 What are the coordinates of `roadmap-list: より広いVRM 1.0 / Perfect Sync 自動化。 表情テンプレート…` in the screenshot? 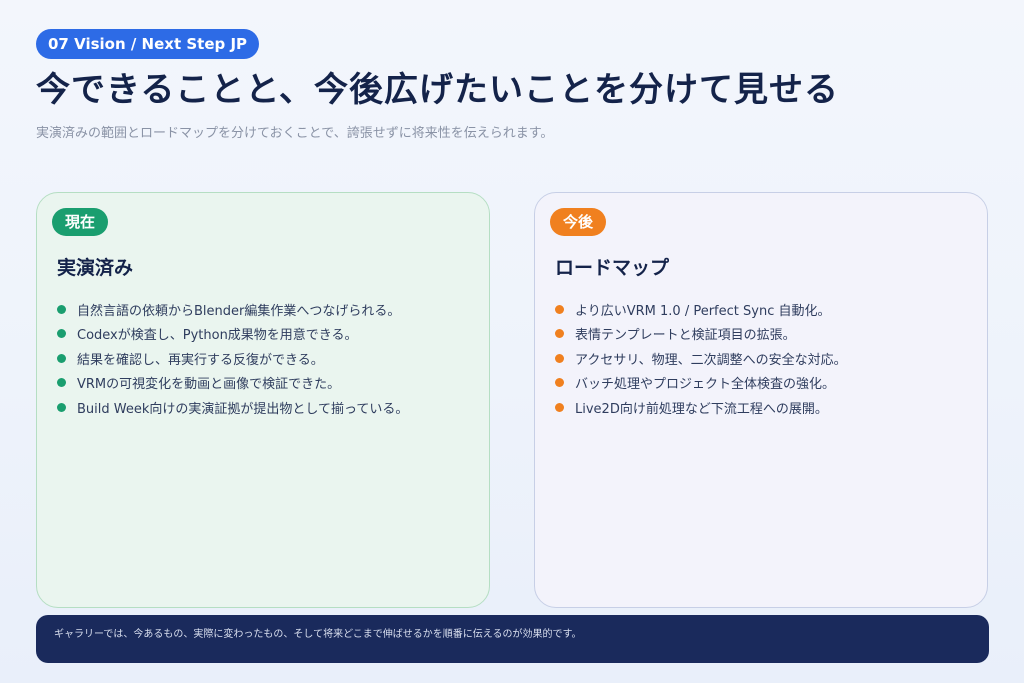 It's located at (763, 358).